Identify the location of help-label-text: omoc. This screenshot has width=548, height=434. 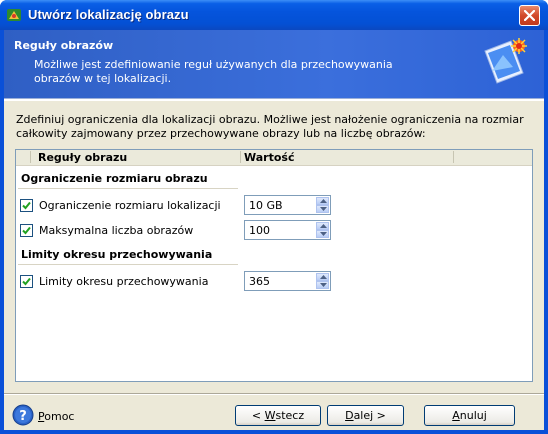
(59, 416).